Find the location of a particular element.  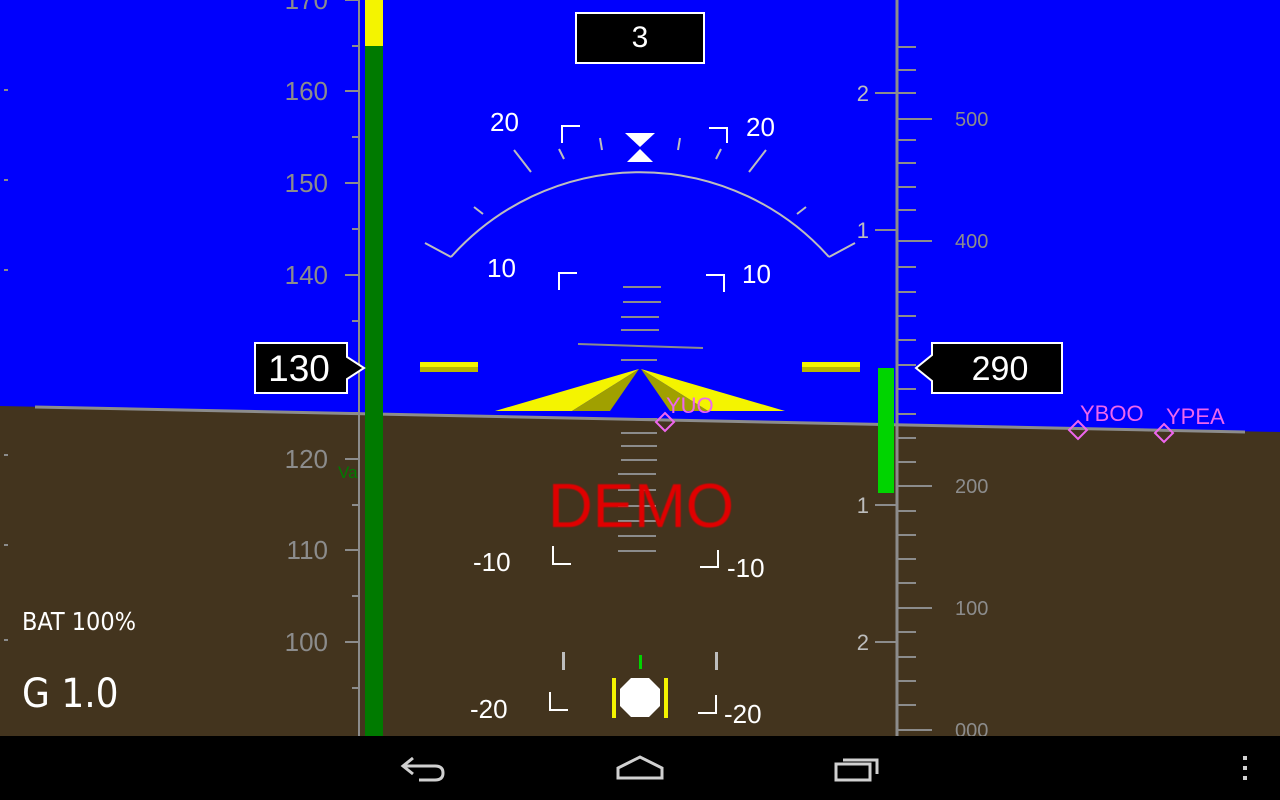

altitude-tick-label: 200 is located at coordinates (971, 487).